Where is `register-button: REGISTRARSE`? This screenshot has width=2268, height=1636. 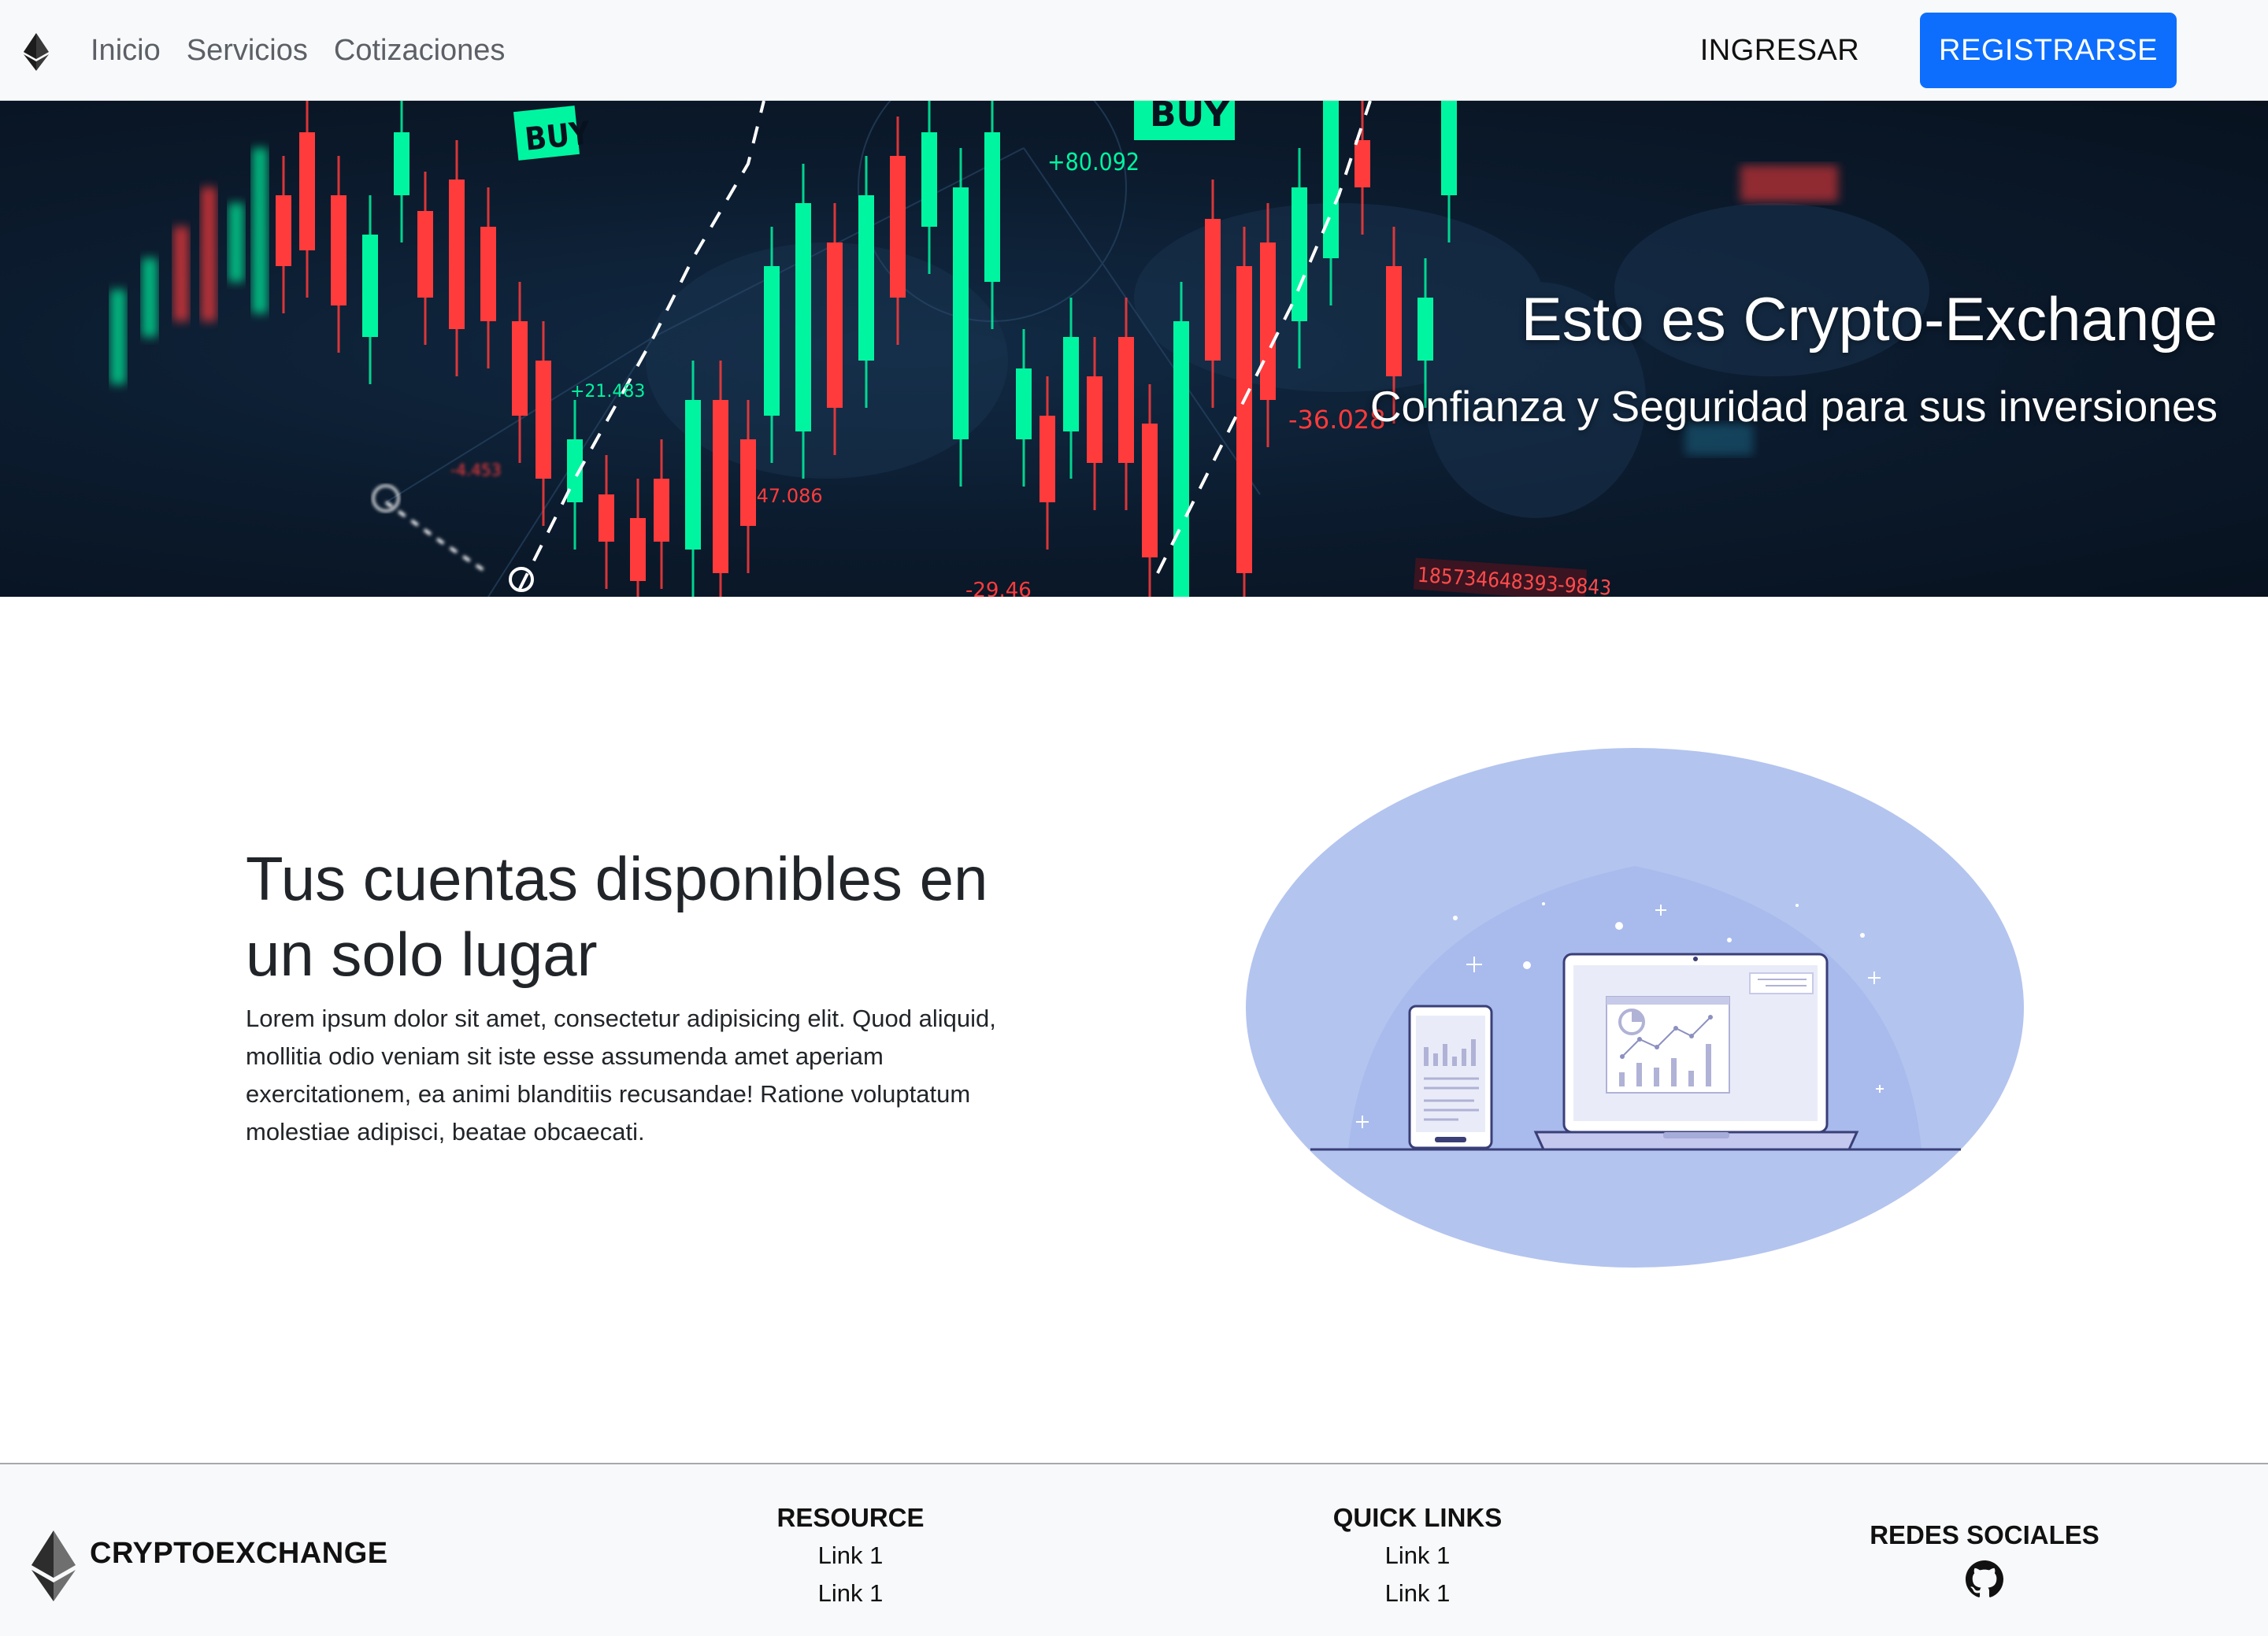 register-button: REGISTRARSE is located at coordinates (2048, 50).